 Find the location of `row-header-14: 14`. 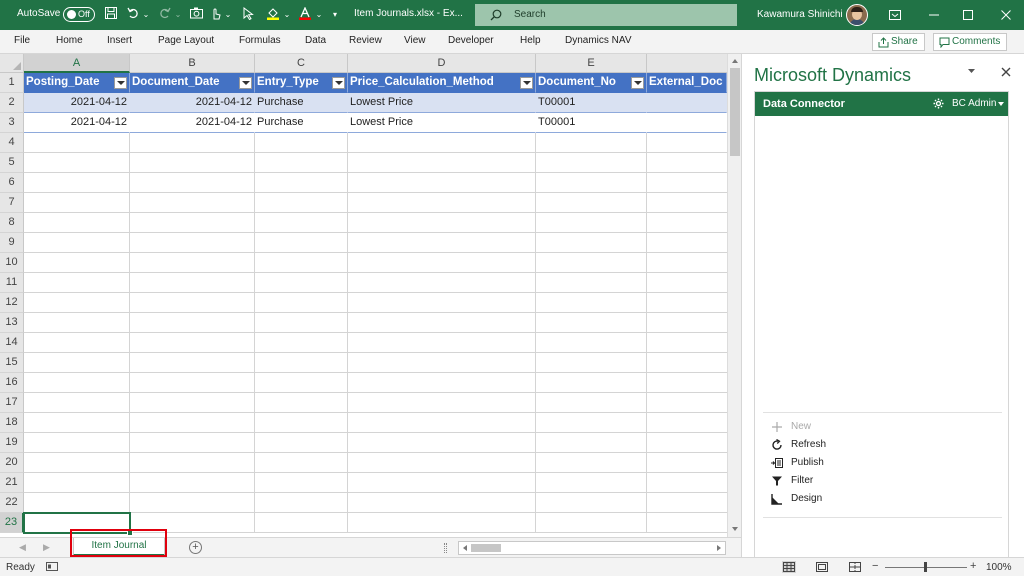

row-header-14: 14 is located at coordinates (12, 343).